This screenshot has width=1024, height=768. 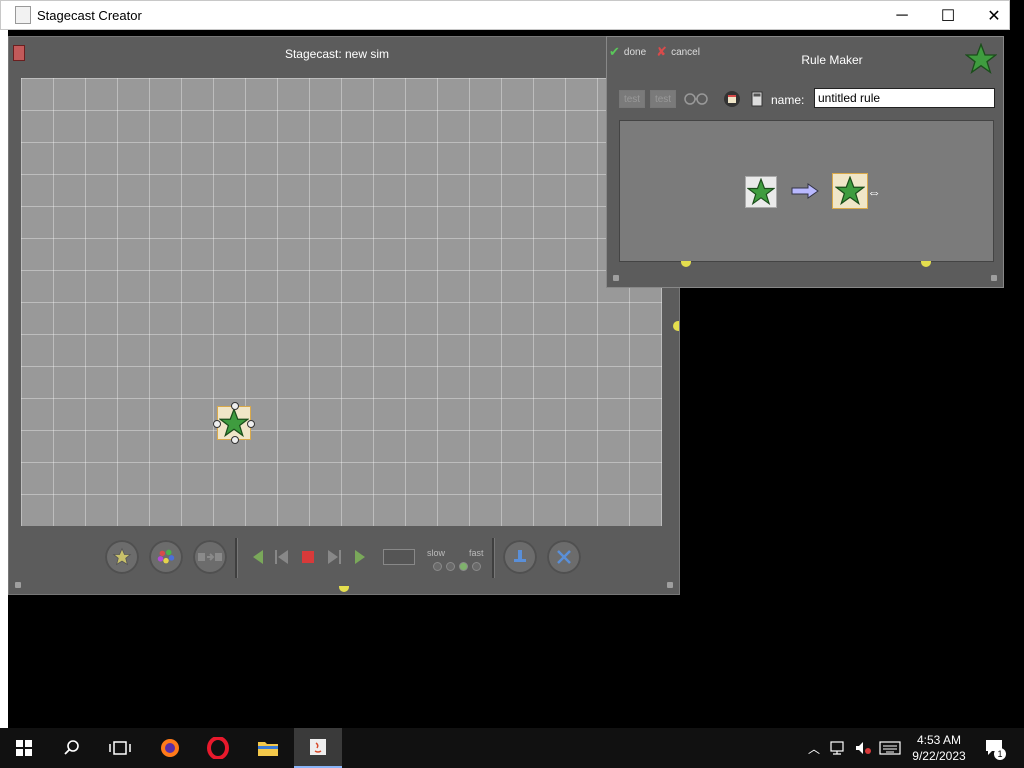 I want to click on done-label: done, so click(x=635, y=52).